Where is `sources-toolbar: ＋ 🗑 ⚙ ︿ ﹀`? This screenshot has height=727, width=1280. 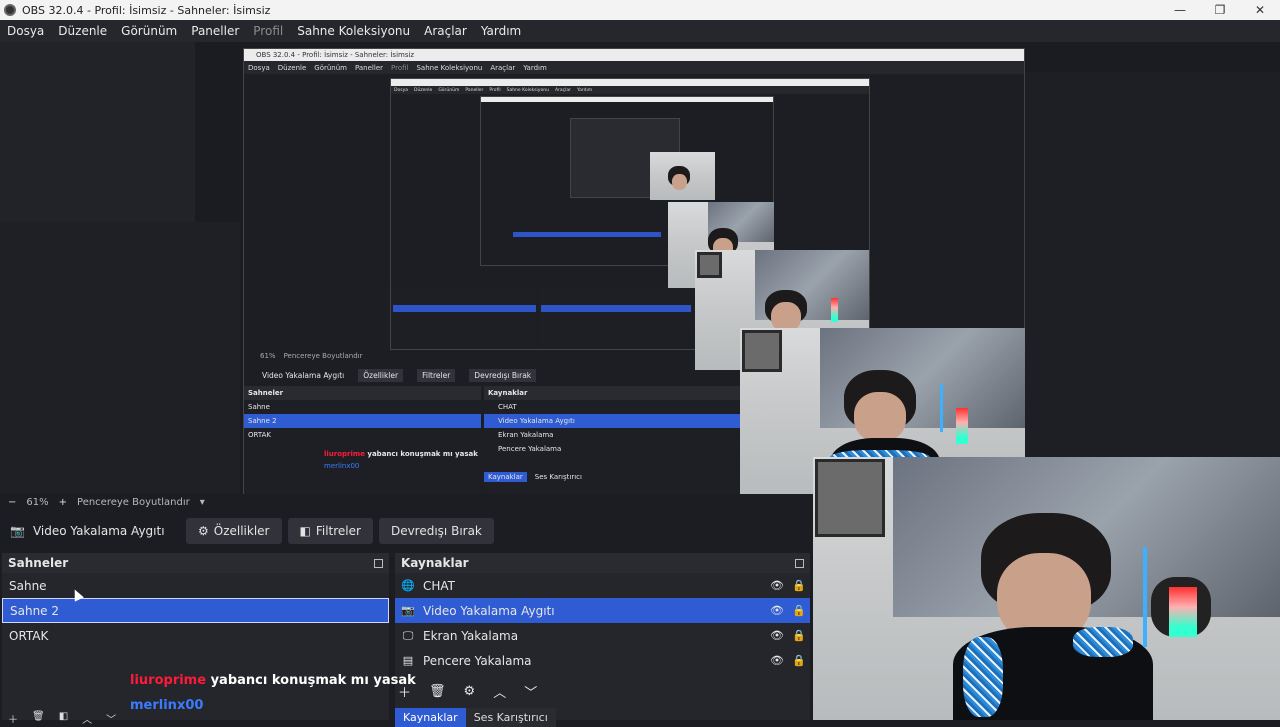 sources-toolbar: ＋ 🗑 ⚙ ︿ ﹀ is located at coordinates (467, 691).